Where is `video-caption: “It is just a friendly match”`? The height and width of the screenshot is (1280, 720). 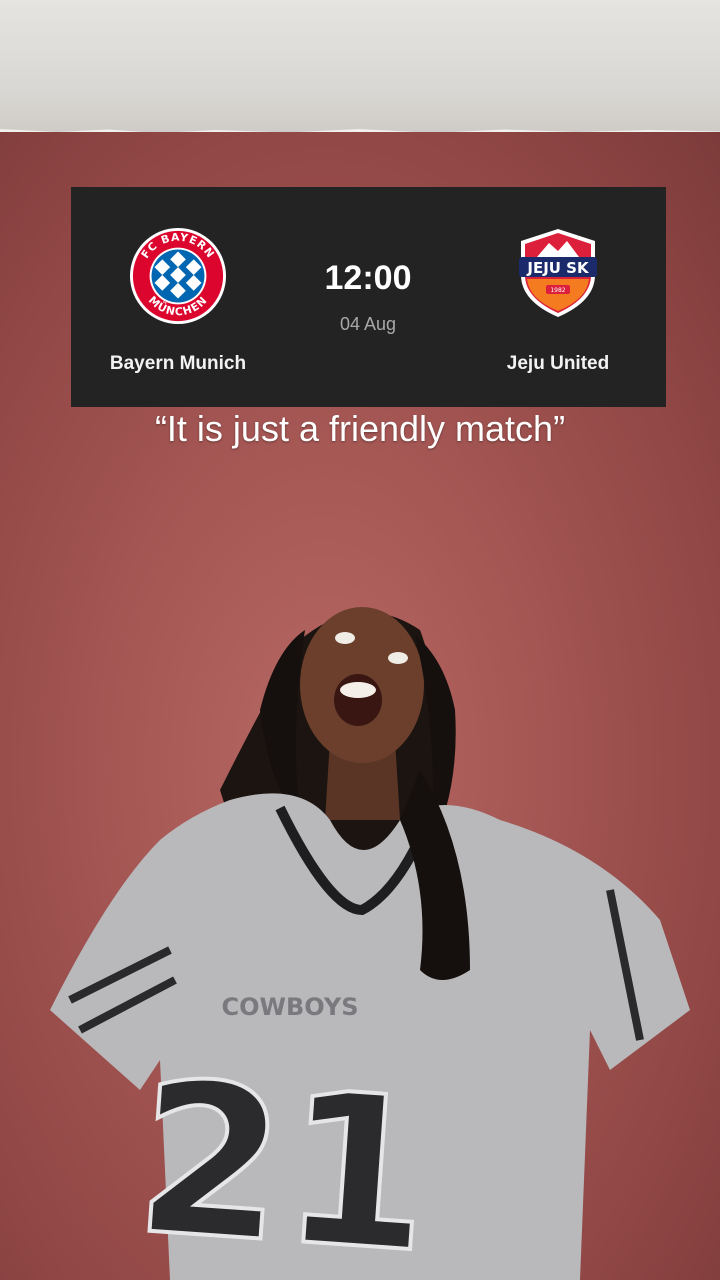 video-caption: “It is just a friendly match” is located at coordinates (360, 428).